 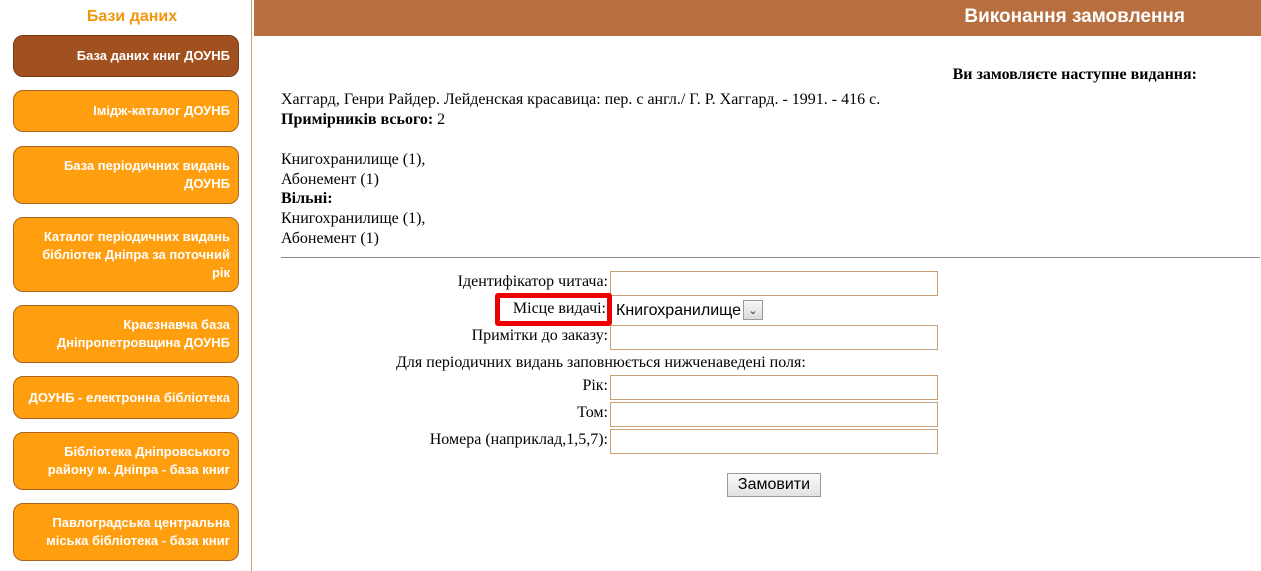 I want to click on sidebar-item-label: Краєзнавча база Дніпропетровщина ДОУНБ, so click(x=143, y=333).